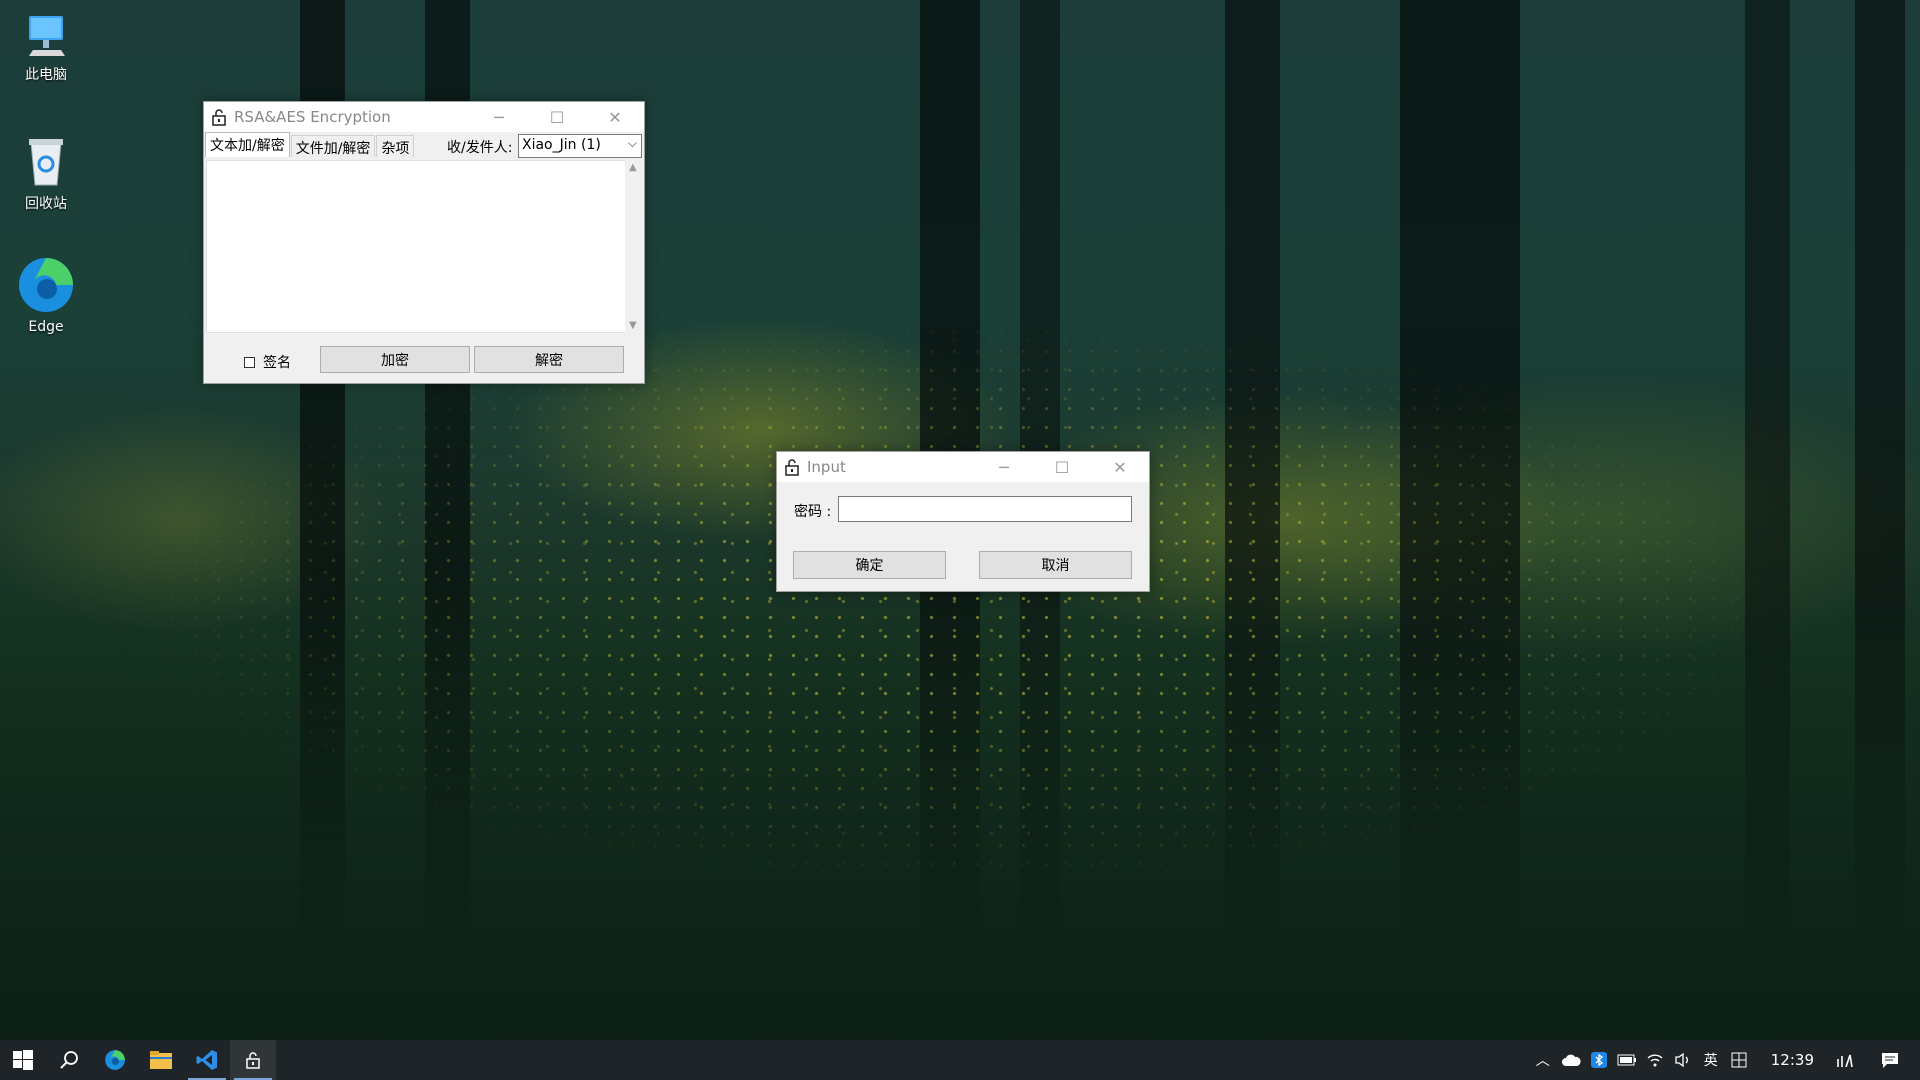  What do you see at coordinates (1543, 1060) in the screenshot?
I see `chevron-up-icon: ︿` at bounding box center [1543, 1060].